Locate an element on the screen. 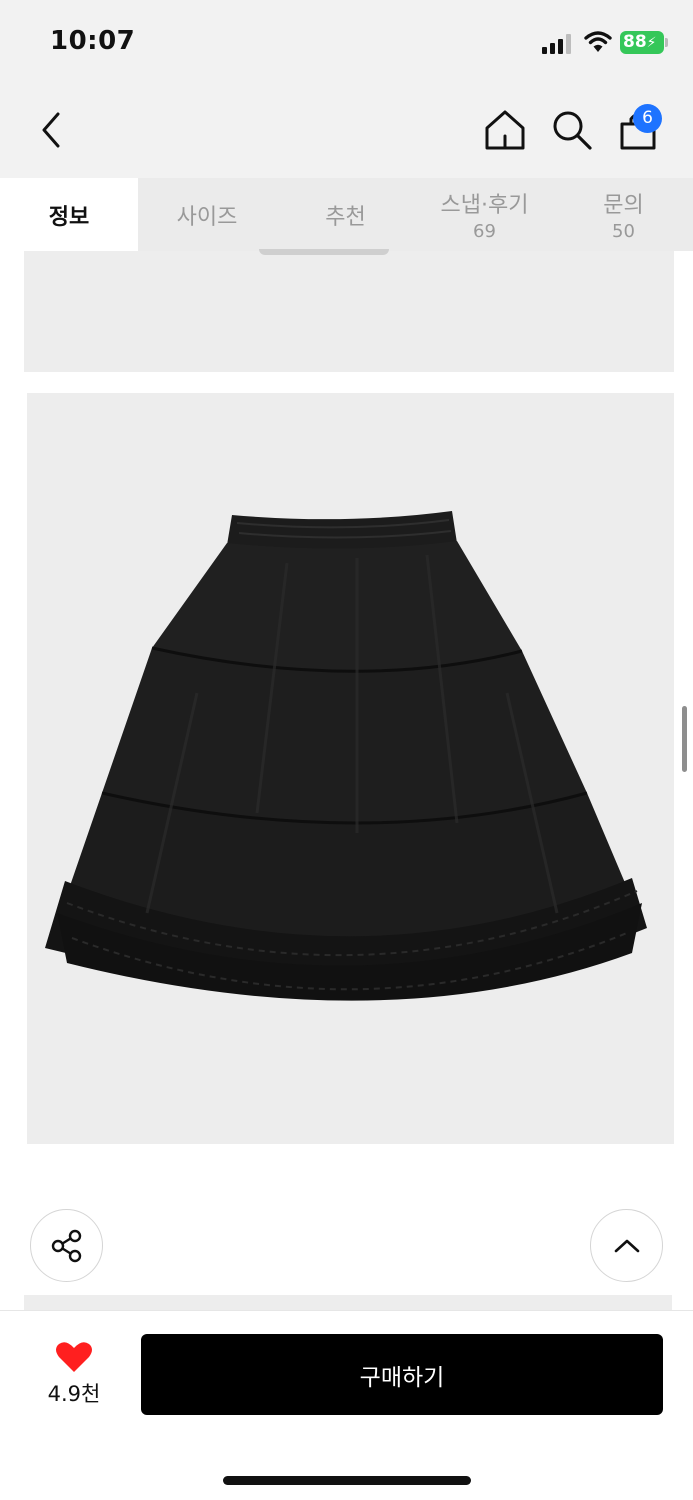 Image resolution: width=693 pixels, height=1500 pixels. tab-recommend: 추천 is located at coordinates (345, 214).